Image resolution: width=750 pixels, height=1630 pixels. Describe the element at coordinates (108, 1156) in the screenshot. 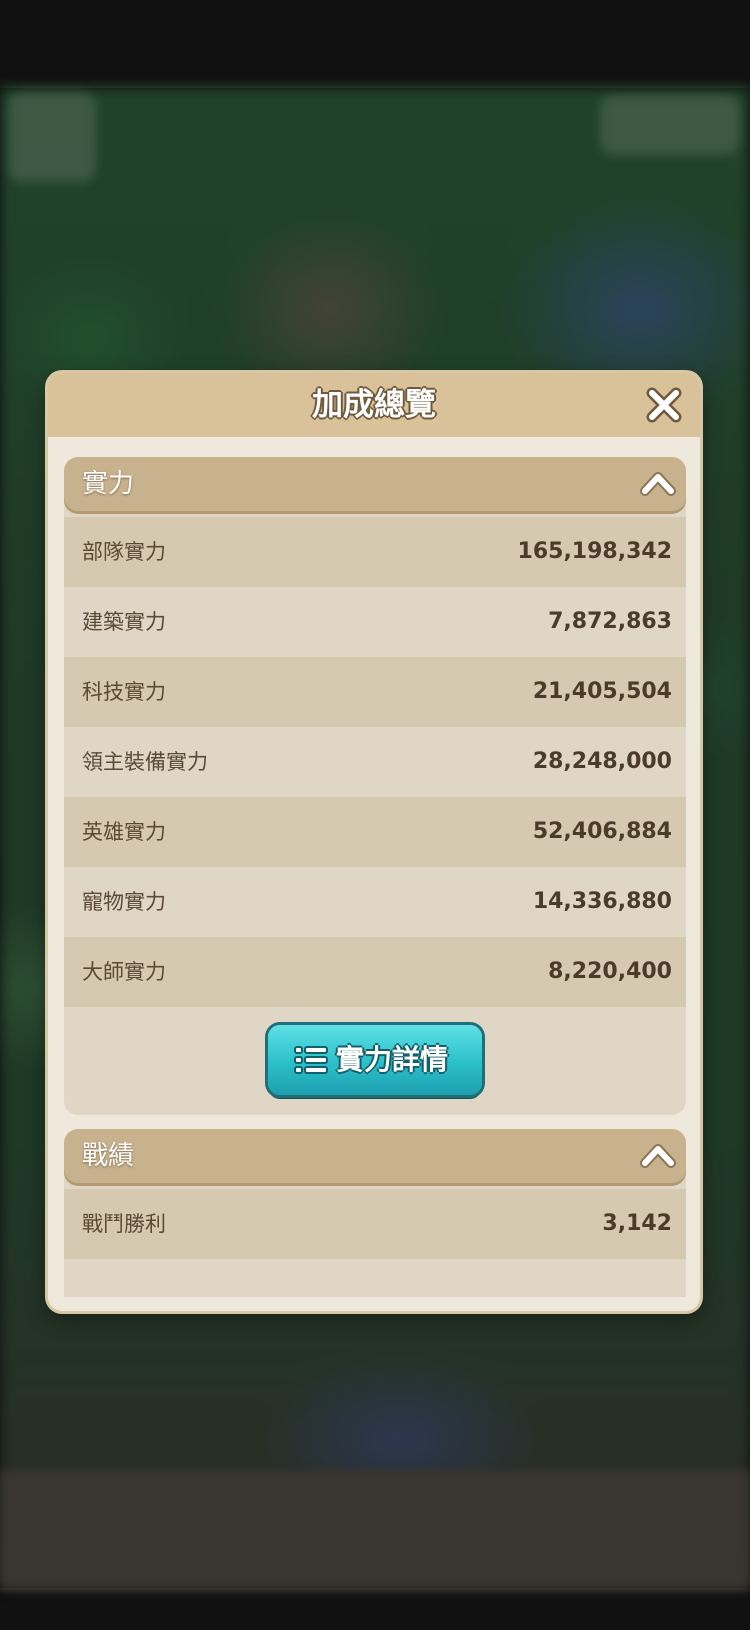

I see `section-title: 戰績` at that location.